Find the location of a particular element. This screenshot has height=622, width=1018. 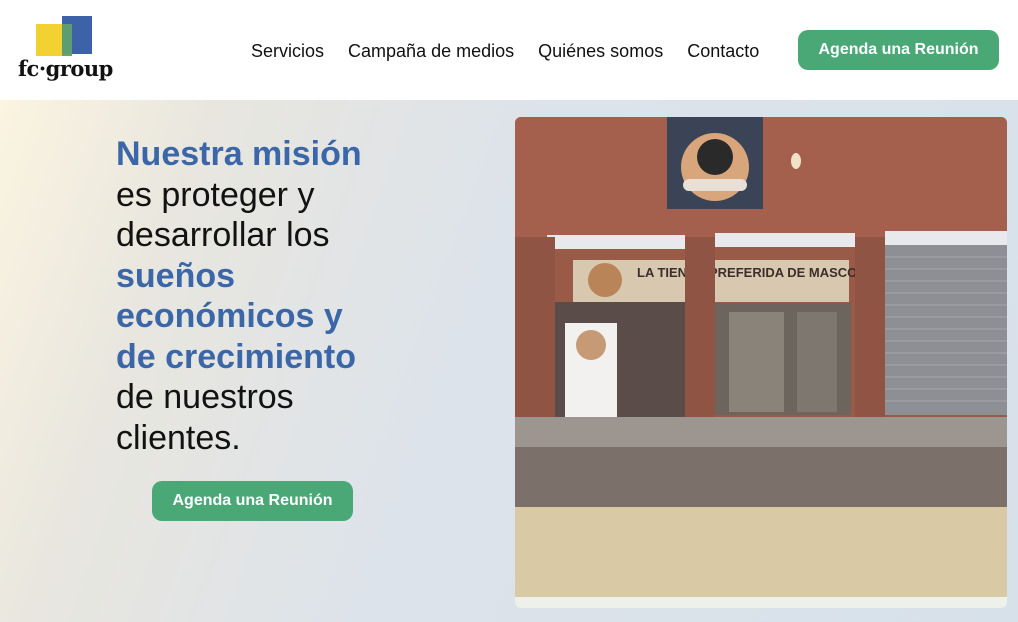

hero-schedule-meeting-button: Agenda una Reunión is located at coordinates (252, 501).